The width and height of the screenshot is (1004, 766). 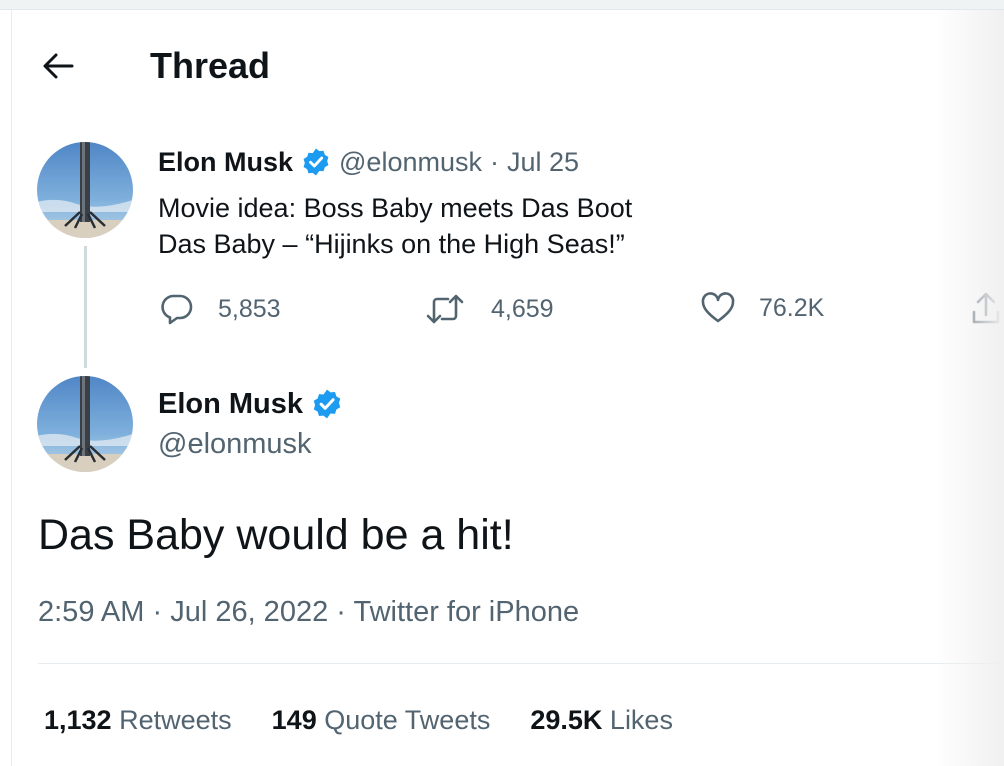 I want to click on thread-connector, so click(x=85, y=307).